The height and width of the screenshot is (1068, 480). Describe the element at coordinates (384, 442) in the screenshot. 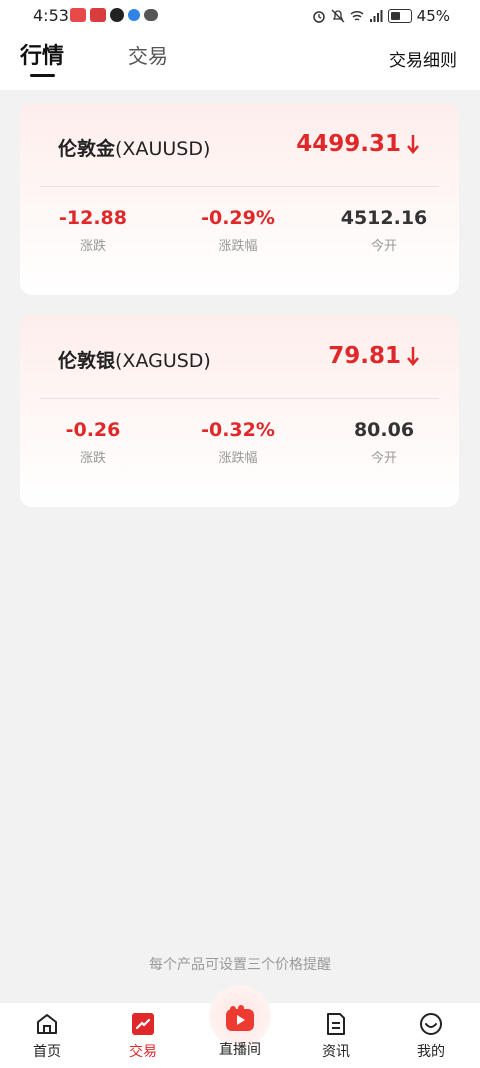

I see `stat-open: 80.06 今开` at that location.